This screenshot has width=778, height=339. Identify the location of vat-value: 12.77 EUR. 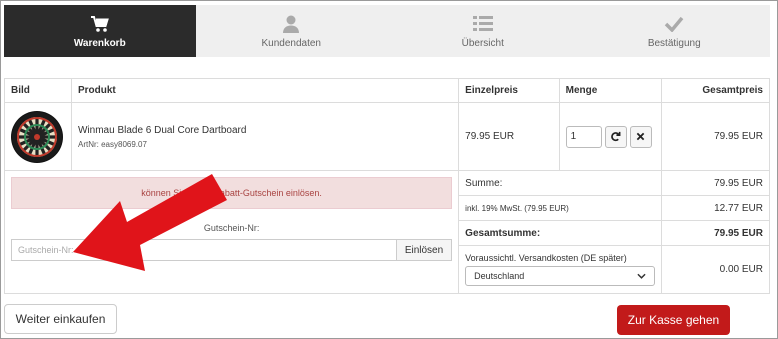
(715, 208).